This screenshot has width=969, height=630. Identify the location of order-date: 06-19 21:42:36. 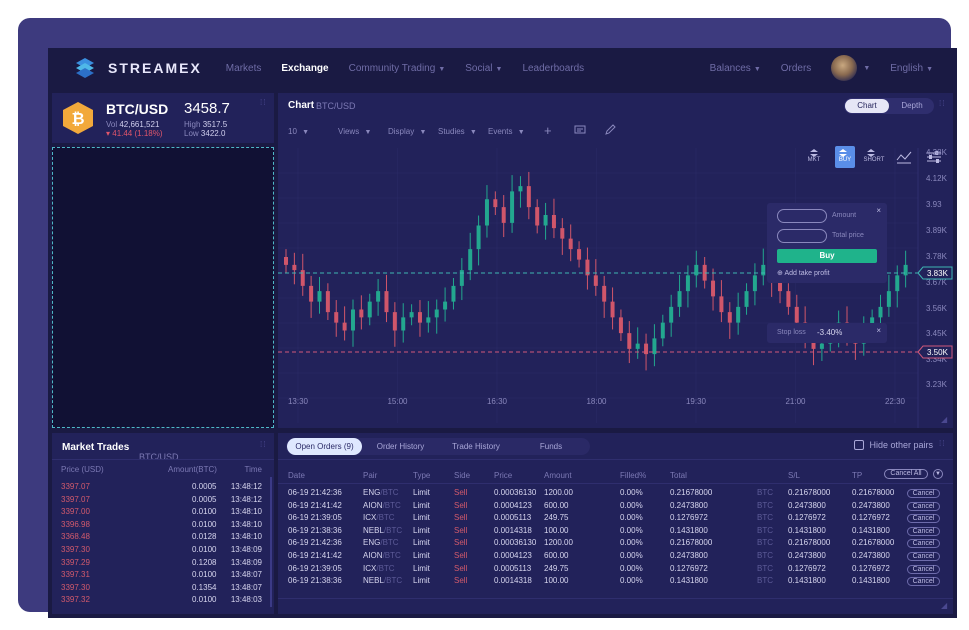
(315, 492).